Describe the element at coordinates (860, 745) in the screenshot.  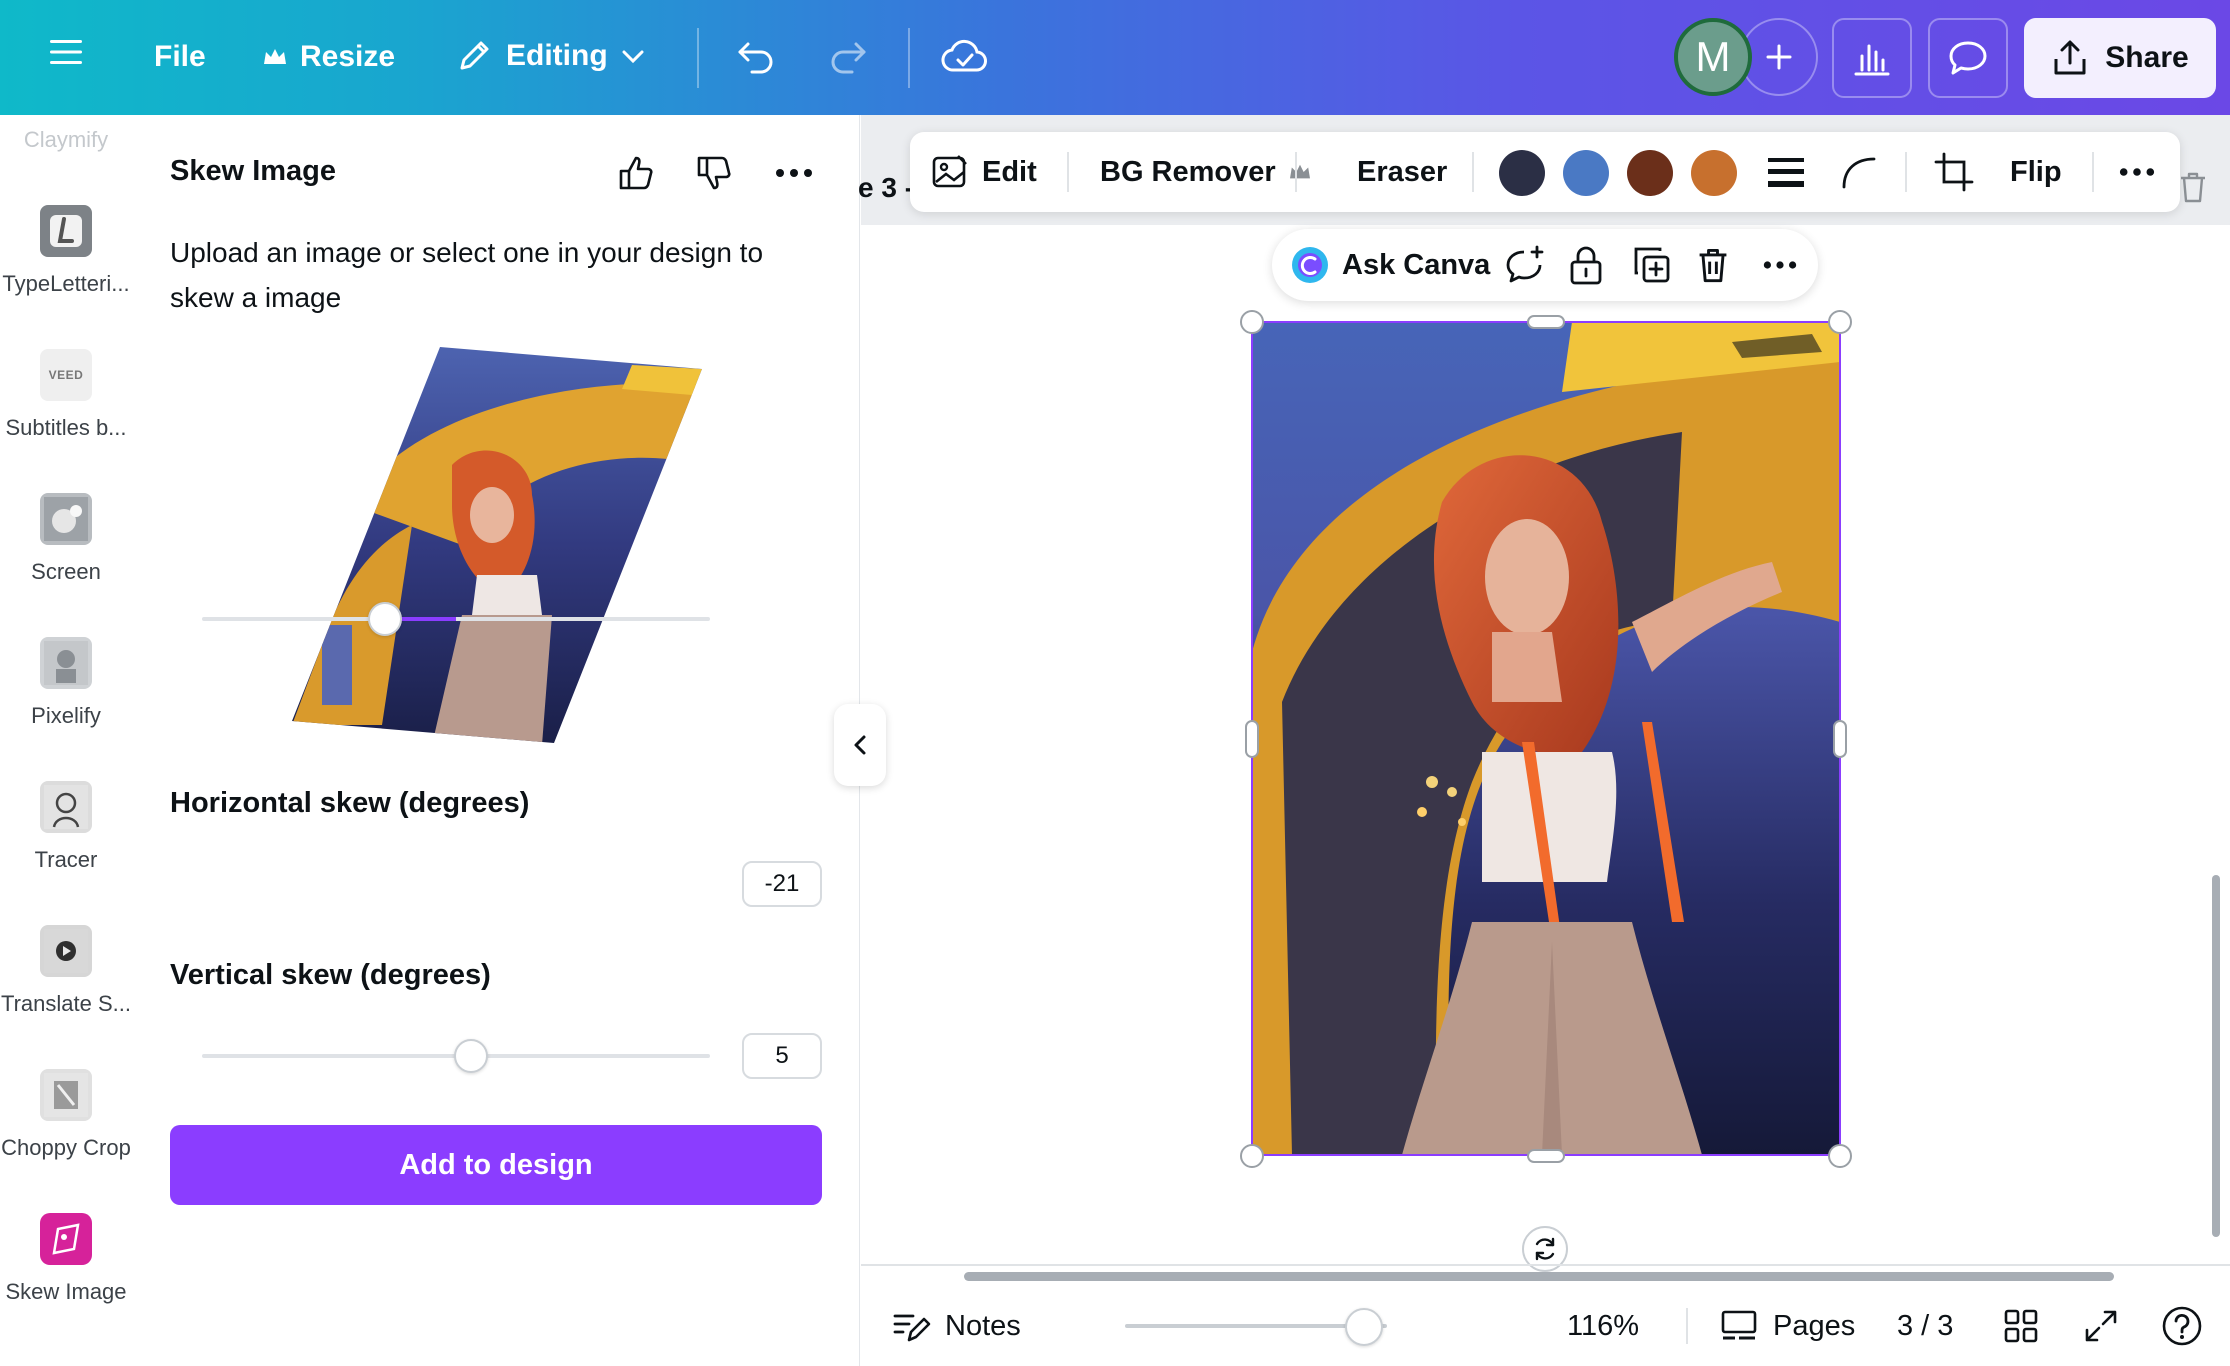
I see `collapse-panel-button` at that location.